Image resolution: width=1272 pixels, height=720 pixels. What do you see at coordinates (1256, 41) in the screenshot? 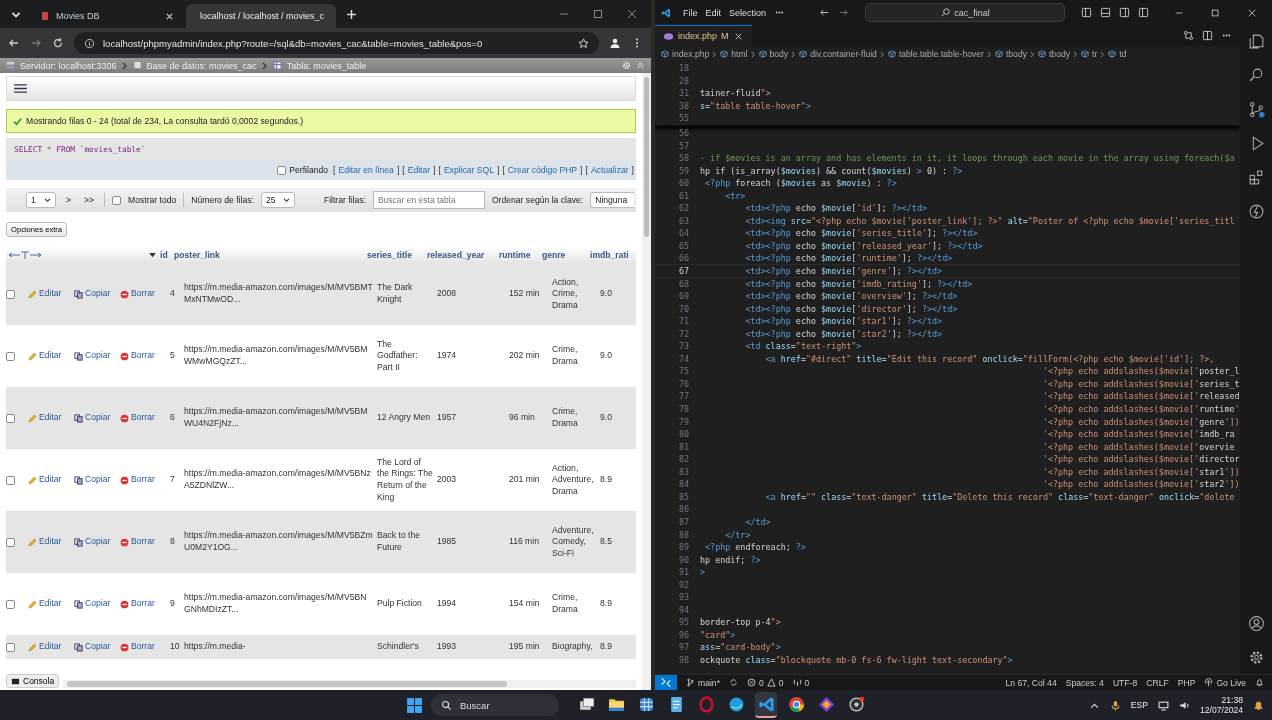
I see `files-icon` at bounding box center [1256, 41].